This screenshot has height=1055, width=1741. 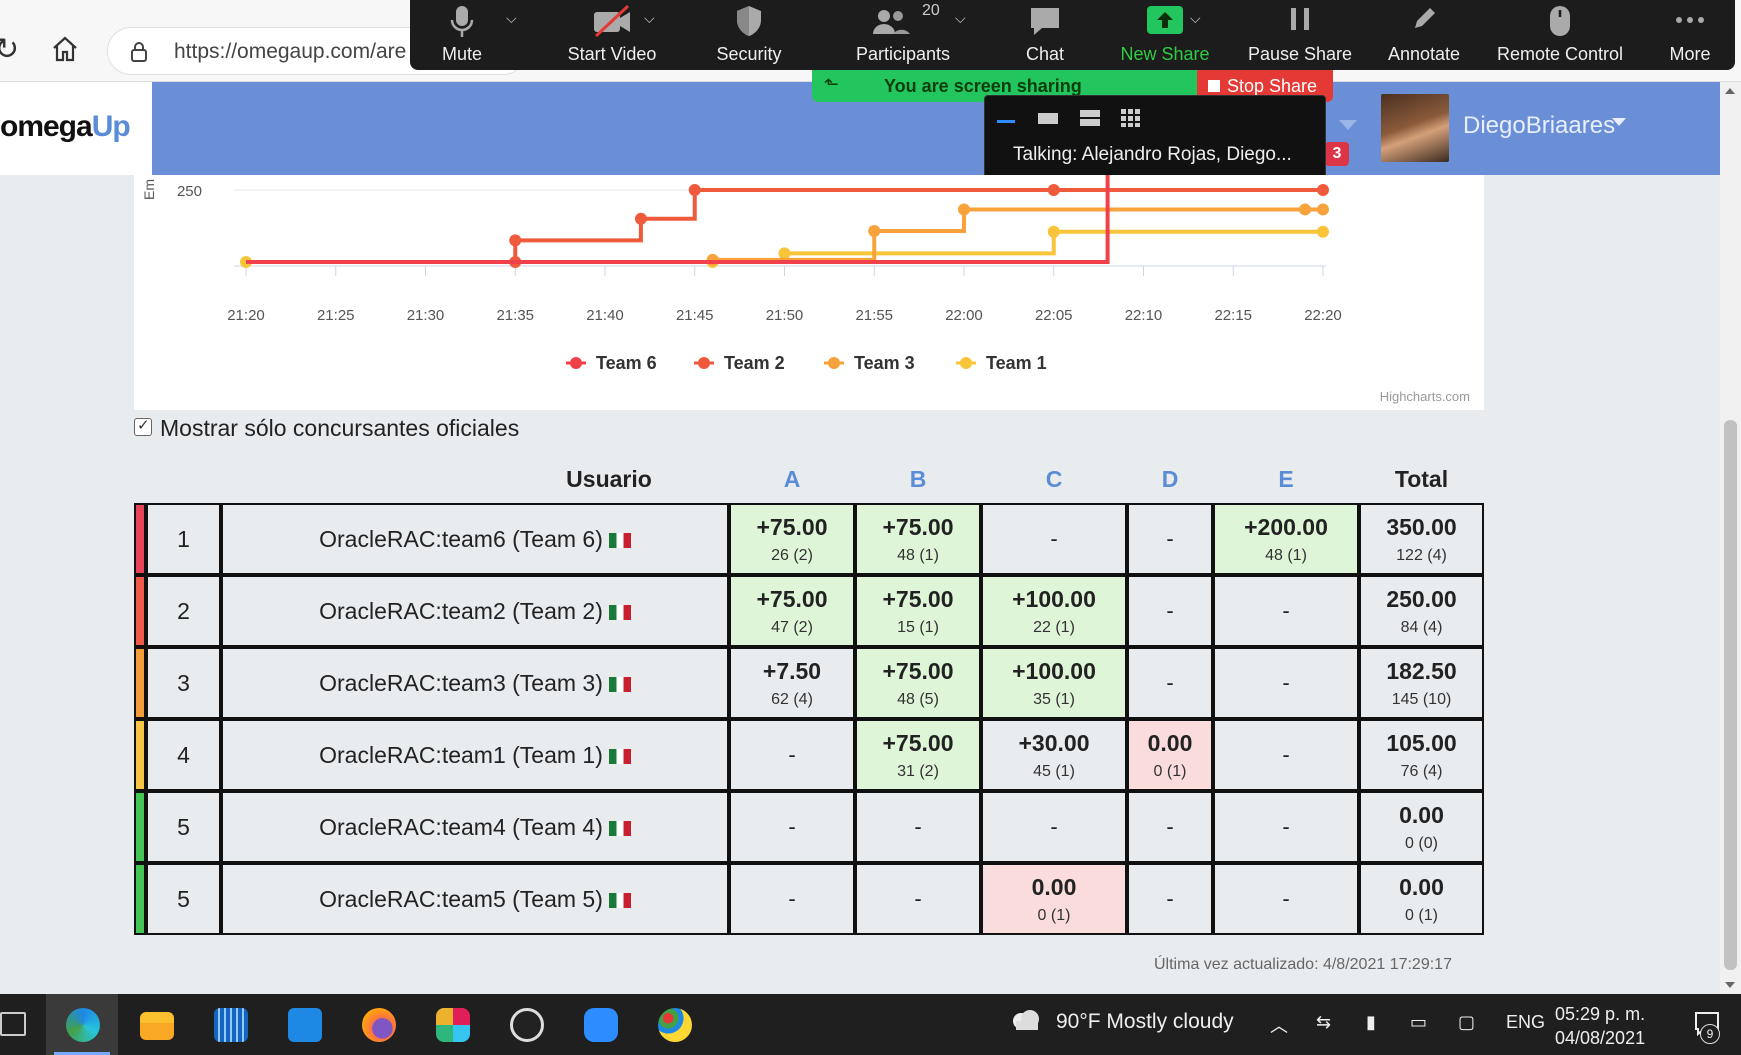 I want to click on problem-score-cell: +75.00 48 (5), so click(x=918, y=683).